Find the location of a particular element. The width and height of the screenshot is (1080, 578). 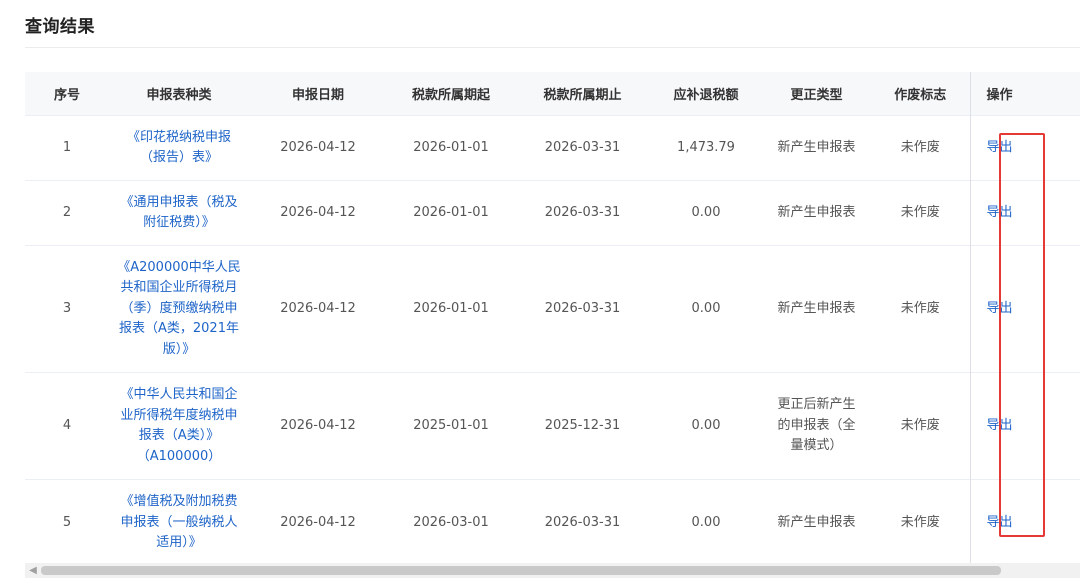

column-header-period-end: 税款所属期止 is located at coordinates (582, 94).